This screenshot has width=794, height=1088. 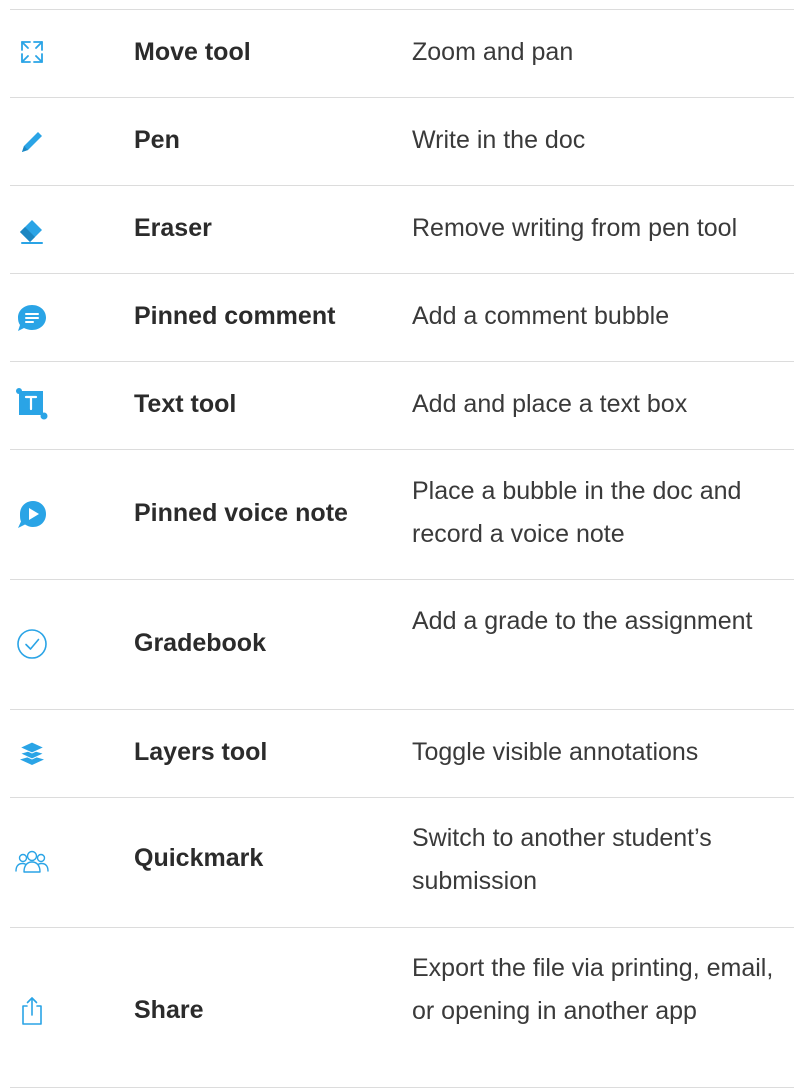 What do you see at coordinates (575, 228) in the screenshot?
I see `tool-description: Remove writing from pen tool` at bounding box center [575, 228].